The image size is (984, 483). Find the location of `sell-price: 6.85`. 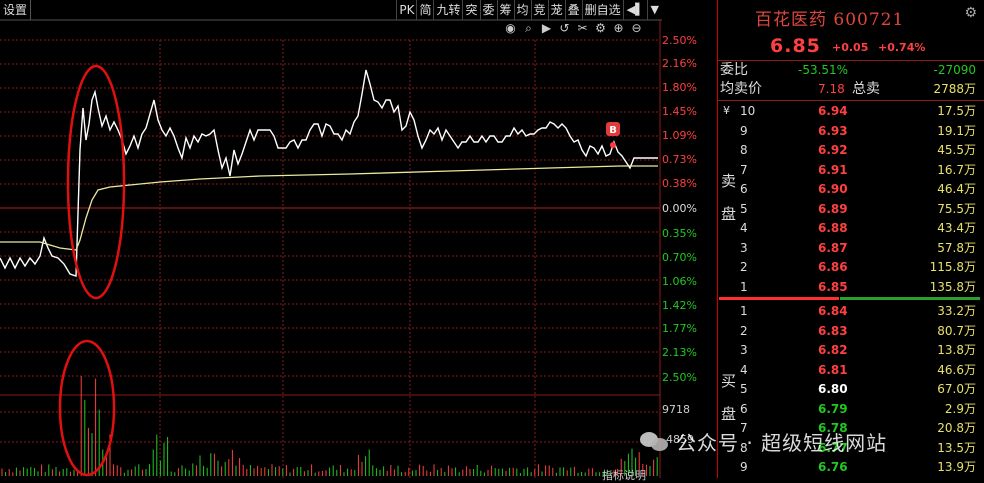

sell-price: 6.85 is located at coordinates (833, 286).